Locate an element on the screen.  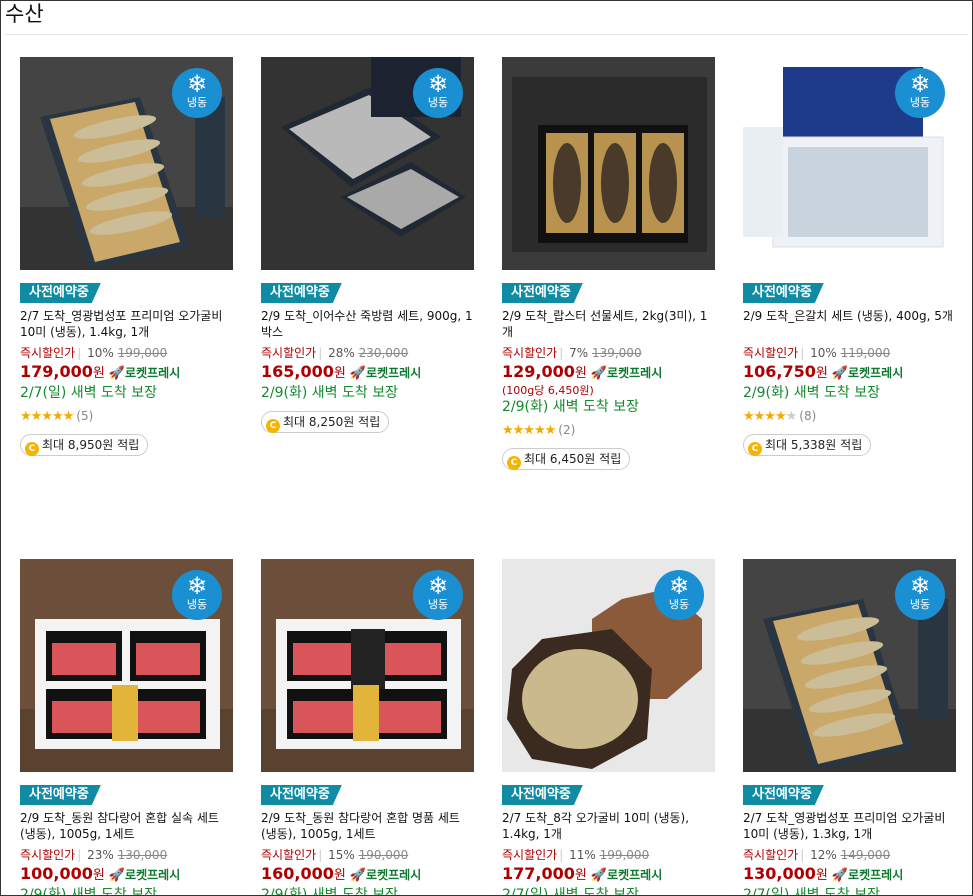
discount-row: 즉시할인가 | 12% 149,000 is located at coordinates (817, 855).